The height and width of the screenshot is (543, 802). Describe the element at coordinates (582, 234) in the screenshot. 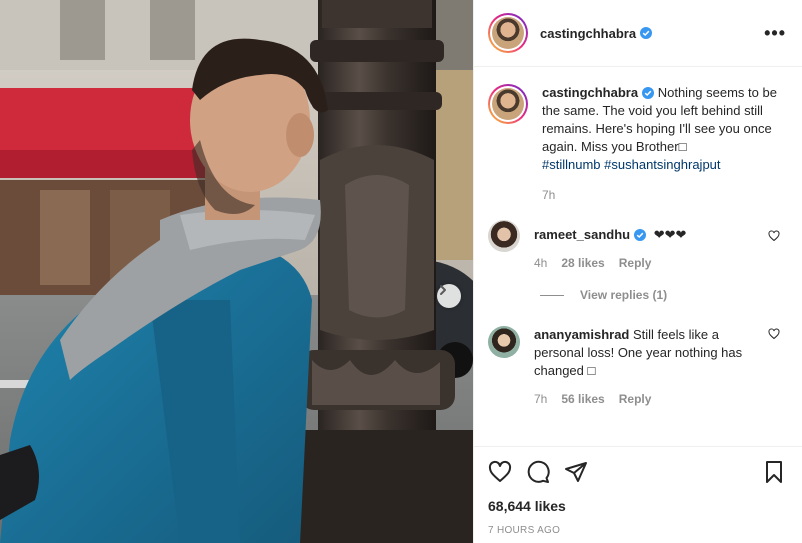

I see `comment-username: rameet_sandhu` at that location.